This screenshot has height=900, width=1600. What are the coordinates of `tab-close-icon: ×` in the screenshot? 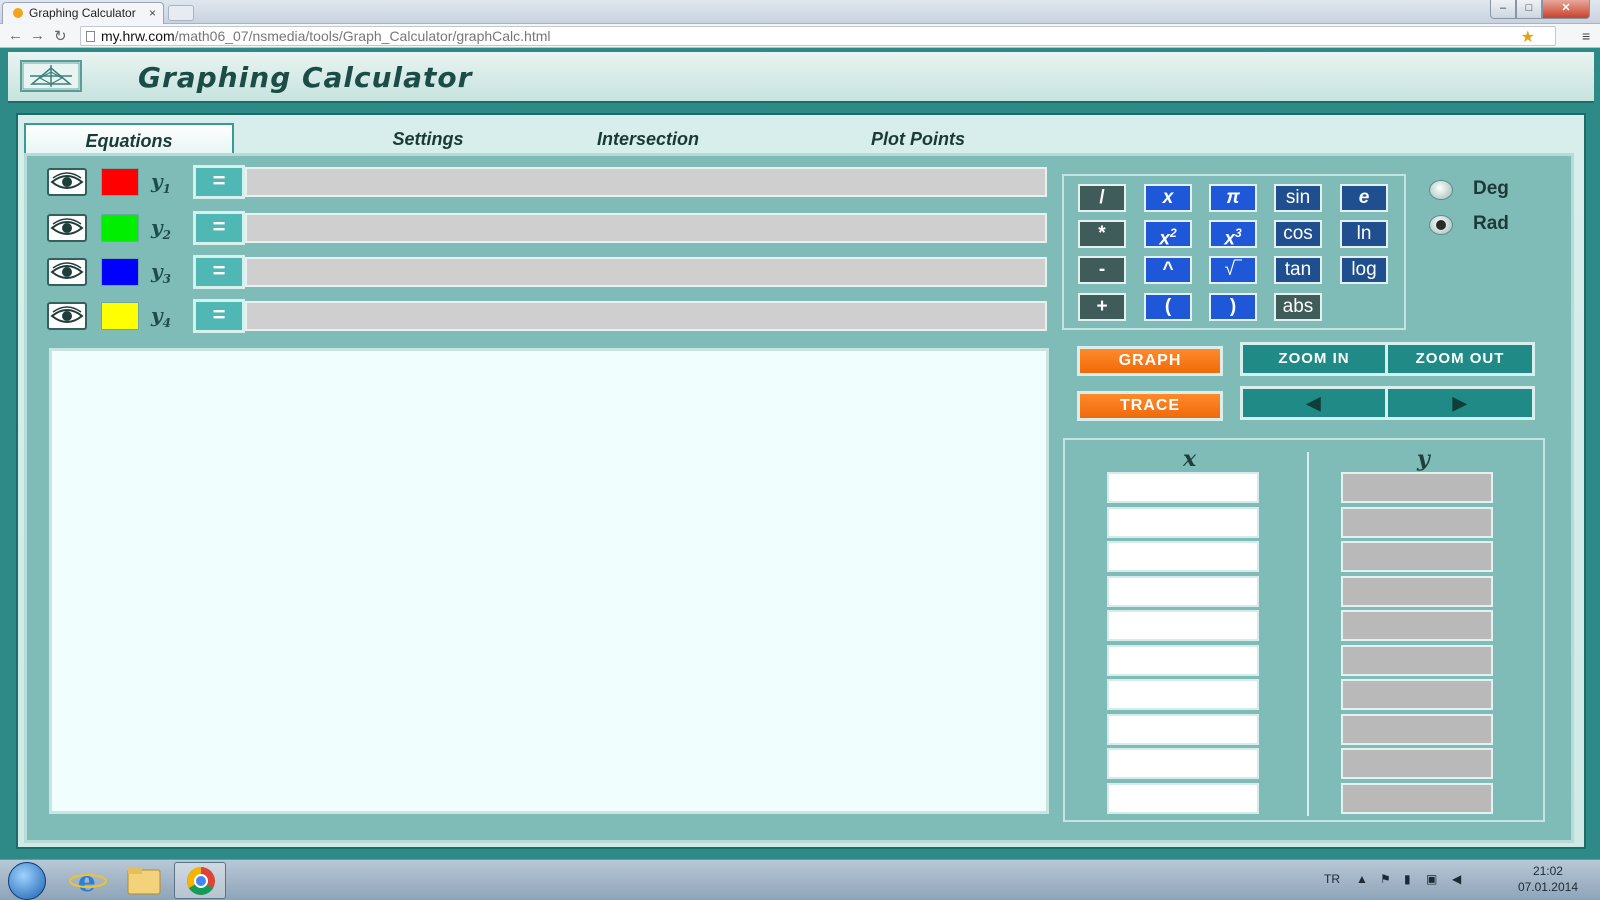 It's located at (152, 13).